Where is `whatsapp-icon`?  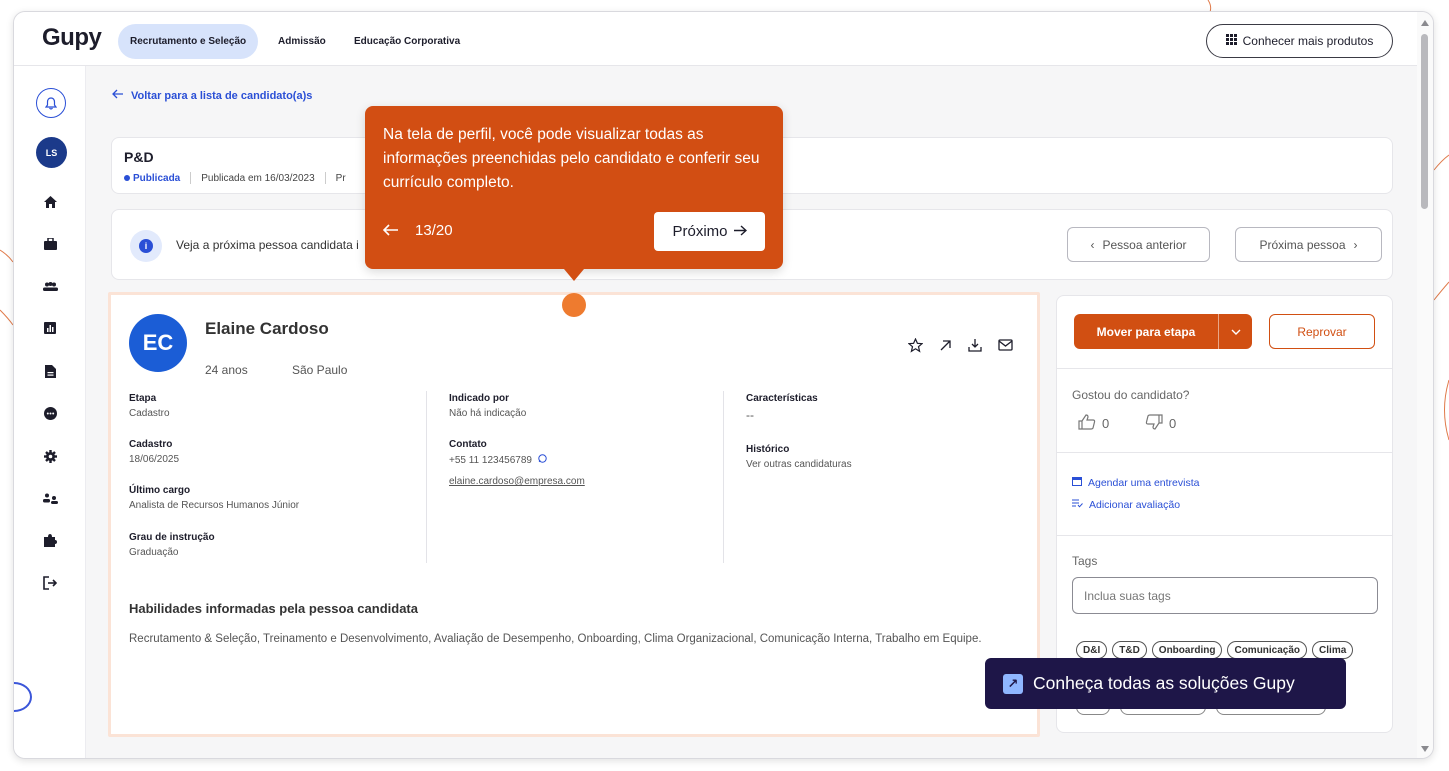 whatsapp-icon is located at coordinates (542, 460).